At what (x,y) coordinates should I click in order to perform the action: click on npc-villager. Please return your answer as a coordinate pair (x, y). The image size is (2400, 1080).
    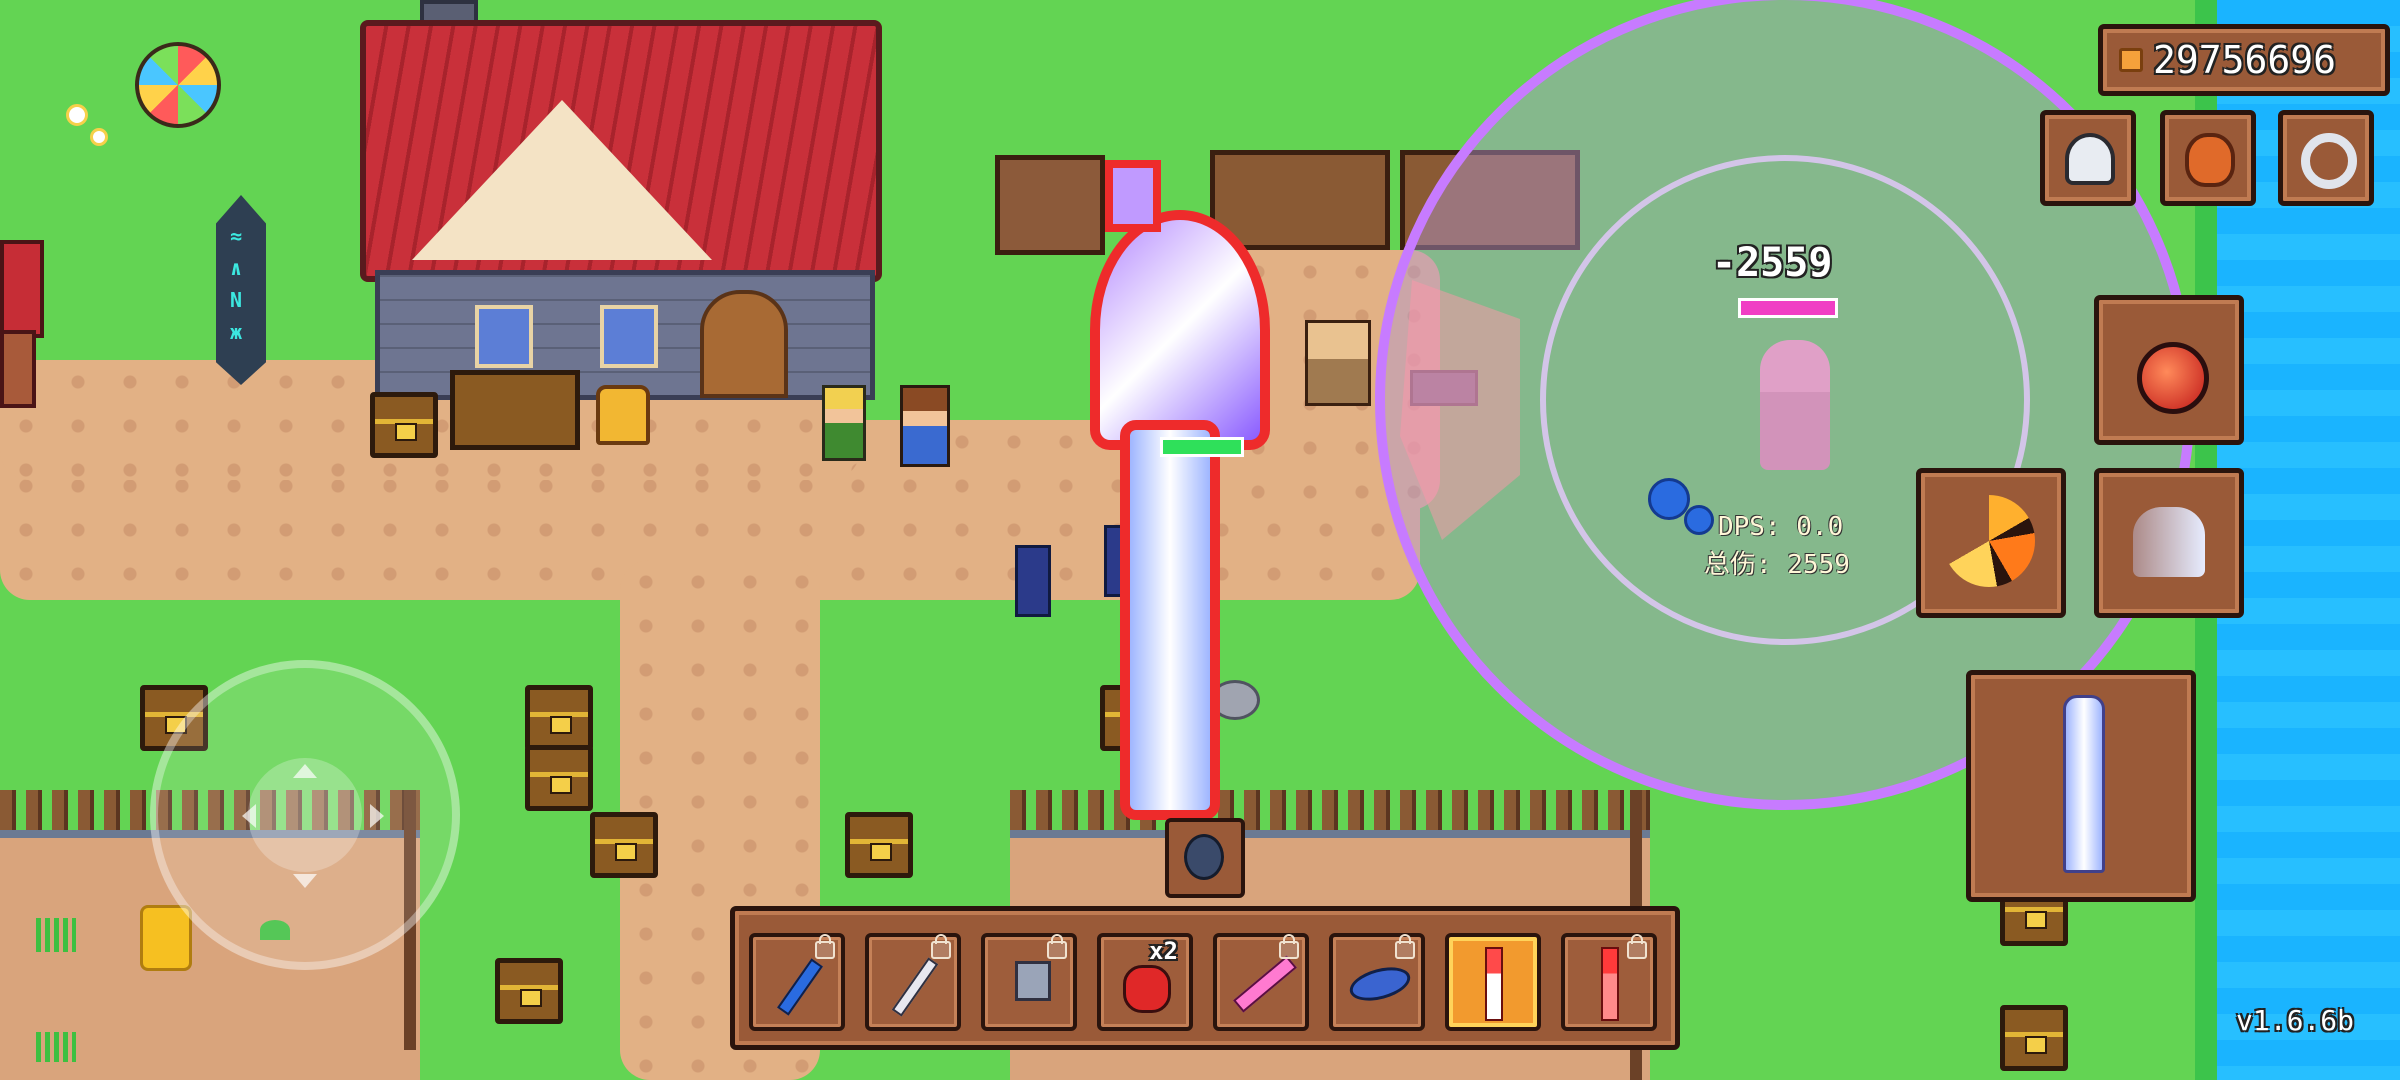
    Looking at the image, I should click on (925, 426).